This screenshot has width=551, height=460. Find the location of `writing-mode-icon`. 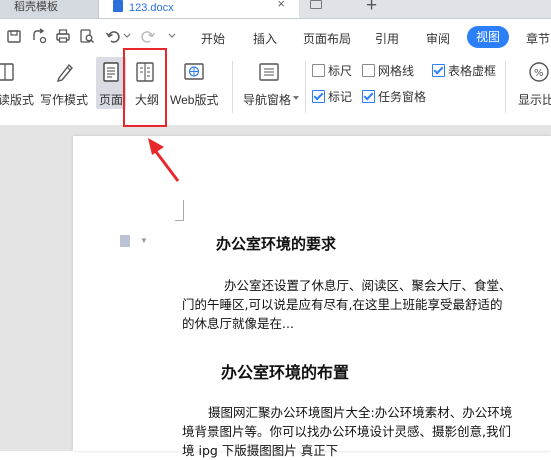

writing-mode-icon is located at coordinates (65, 72).